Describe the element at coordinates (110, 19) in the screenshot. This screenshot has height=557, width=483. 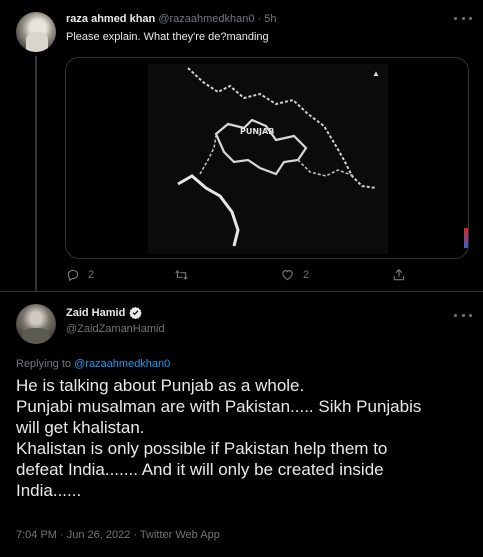
I see `author-name: raza ahmed khan` at that location.